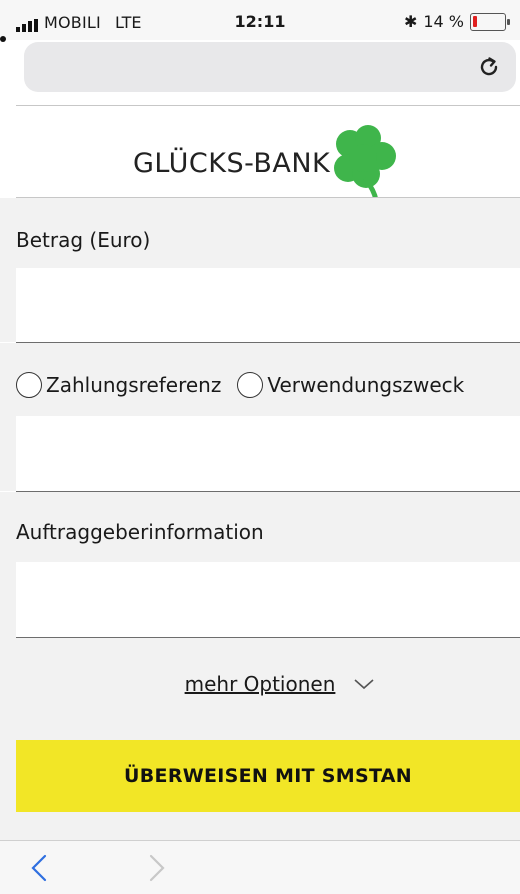 This screenshot has height=894, width=520. I want to click on clock-time: 12:11, so click(260, 21).